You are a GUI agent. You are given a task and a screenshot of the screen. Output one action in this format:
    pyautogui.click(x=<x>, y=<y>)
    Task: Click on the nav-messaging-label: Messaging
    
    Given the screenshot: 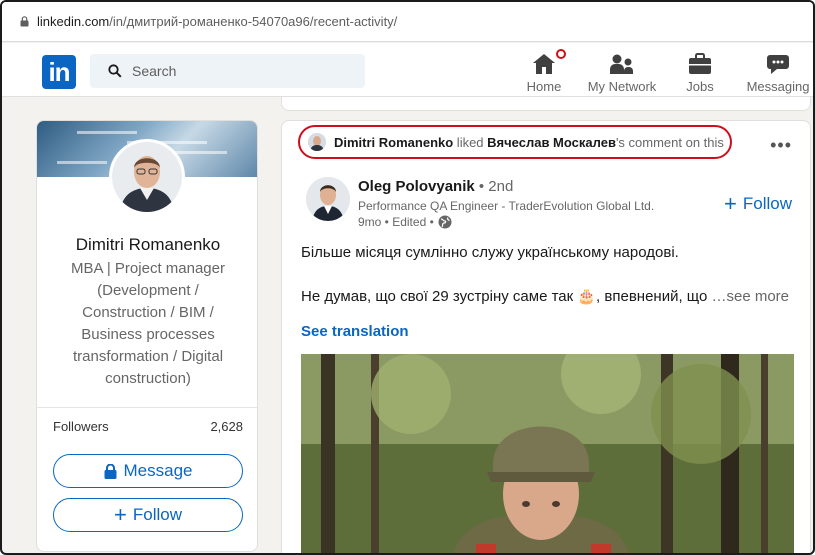 What is the action you would take?
    pyautogui.click(x=778, y=86)
    